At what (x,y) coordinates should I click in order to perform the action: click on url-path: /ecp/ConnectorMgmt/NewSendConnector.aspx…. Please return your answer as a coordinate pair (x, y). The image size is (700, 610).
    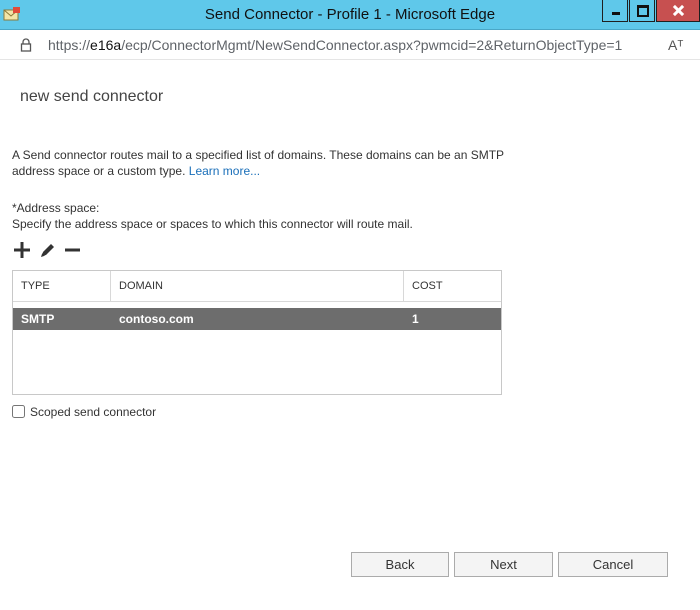
    Looking at the image, I should click on (372, 45).